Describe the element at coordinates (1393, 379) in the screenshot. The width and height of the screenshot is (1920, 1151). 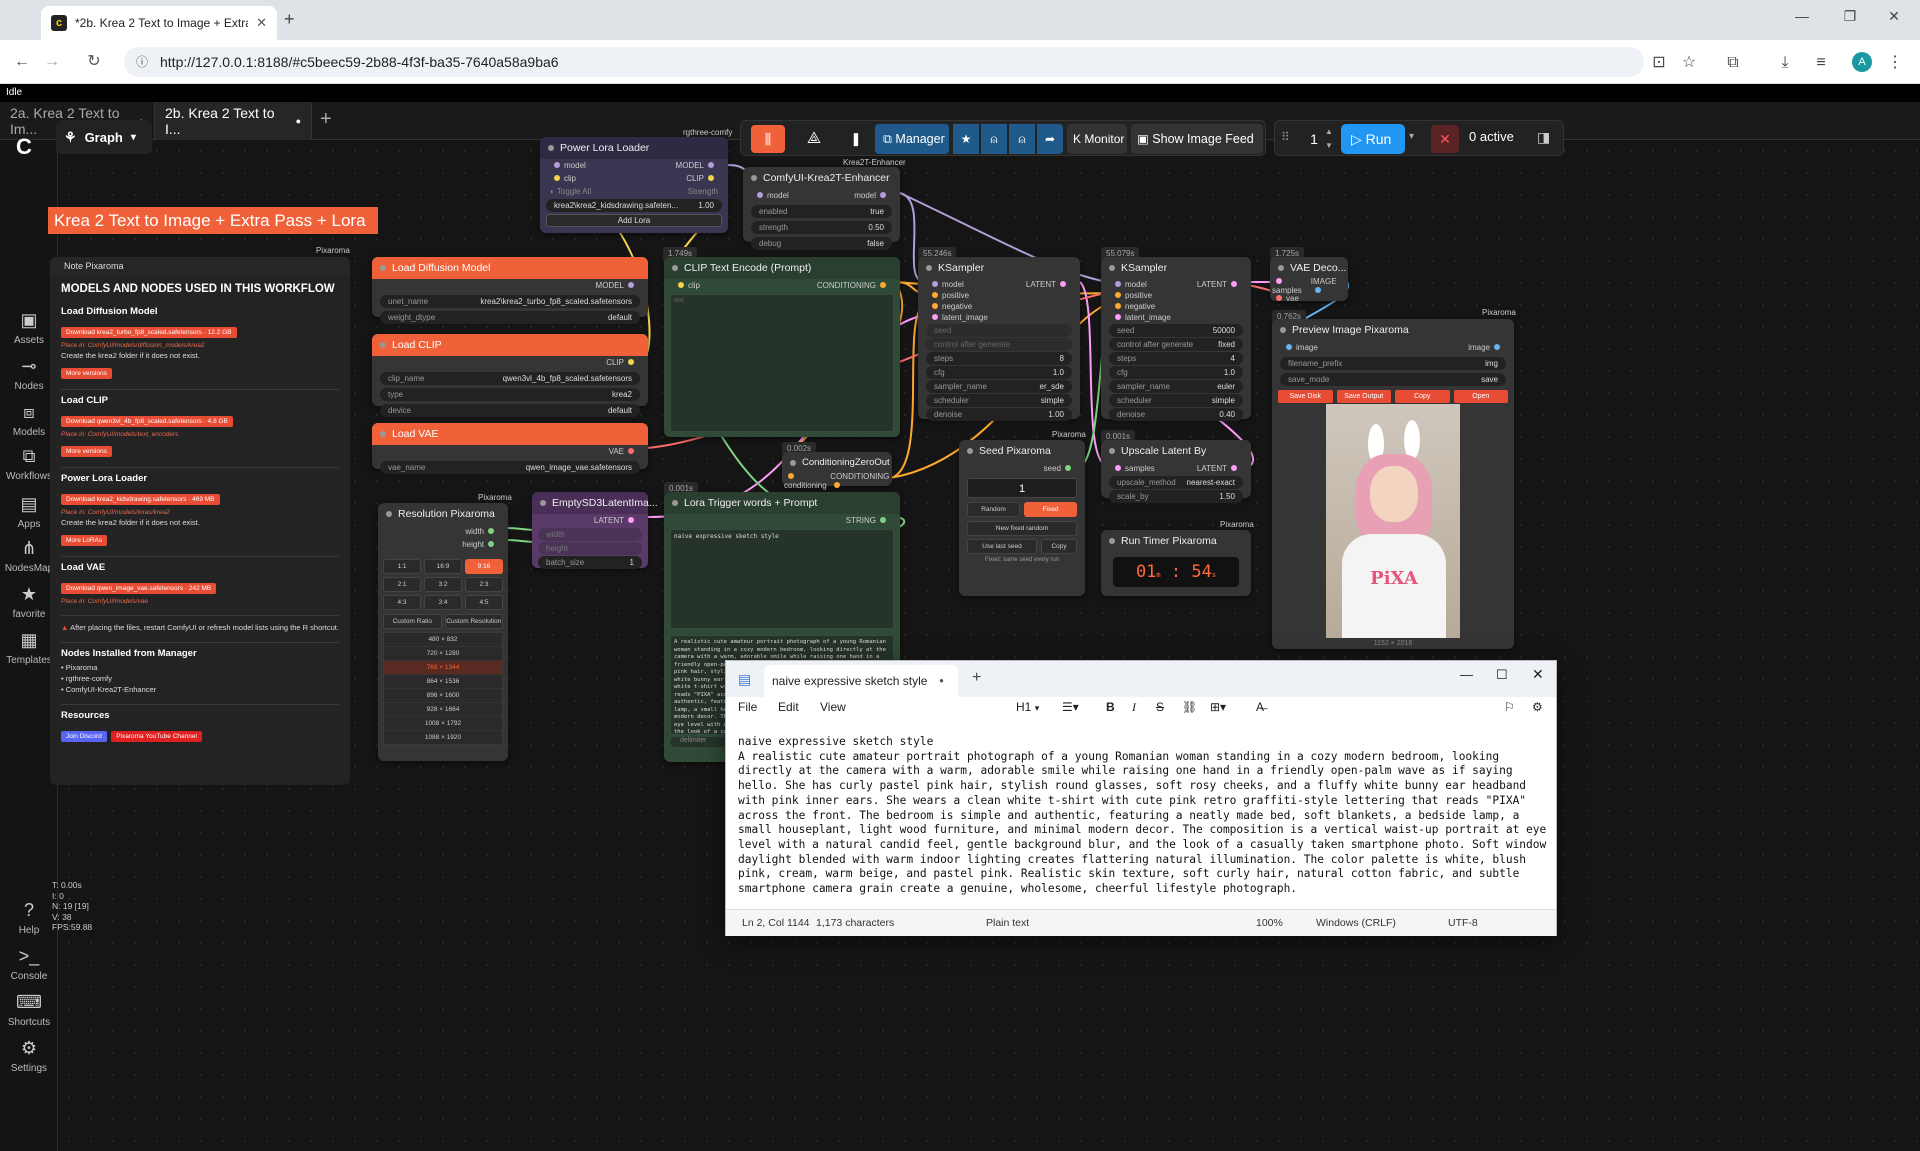
I see `save-mode-select: save_mode save` at that location.